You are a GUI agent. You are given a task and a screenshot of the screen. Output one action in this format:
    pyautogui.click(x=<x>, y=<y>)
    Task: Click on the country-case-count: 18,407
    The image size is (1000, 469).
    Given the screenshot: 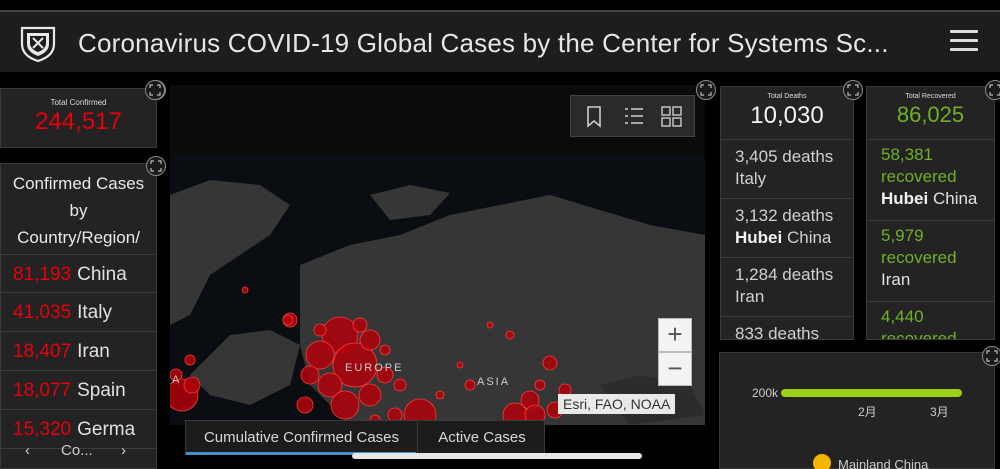 What is the action you would take?
    pyautogui.click(x=42, y=351)
    